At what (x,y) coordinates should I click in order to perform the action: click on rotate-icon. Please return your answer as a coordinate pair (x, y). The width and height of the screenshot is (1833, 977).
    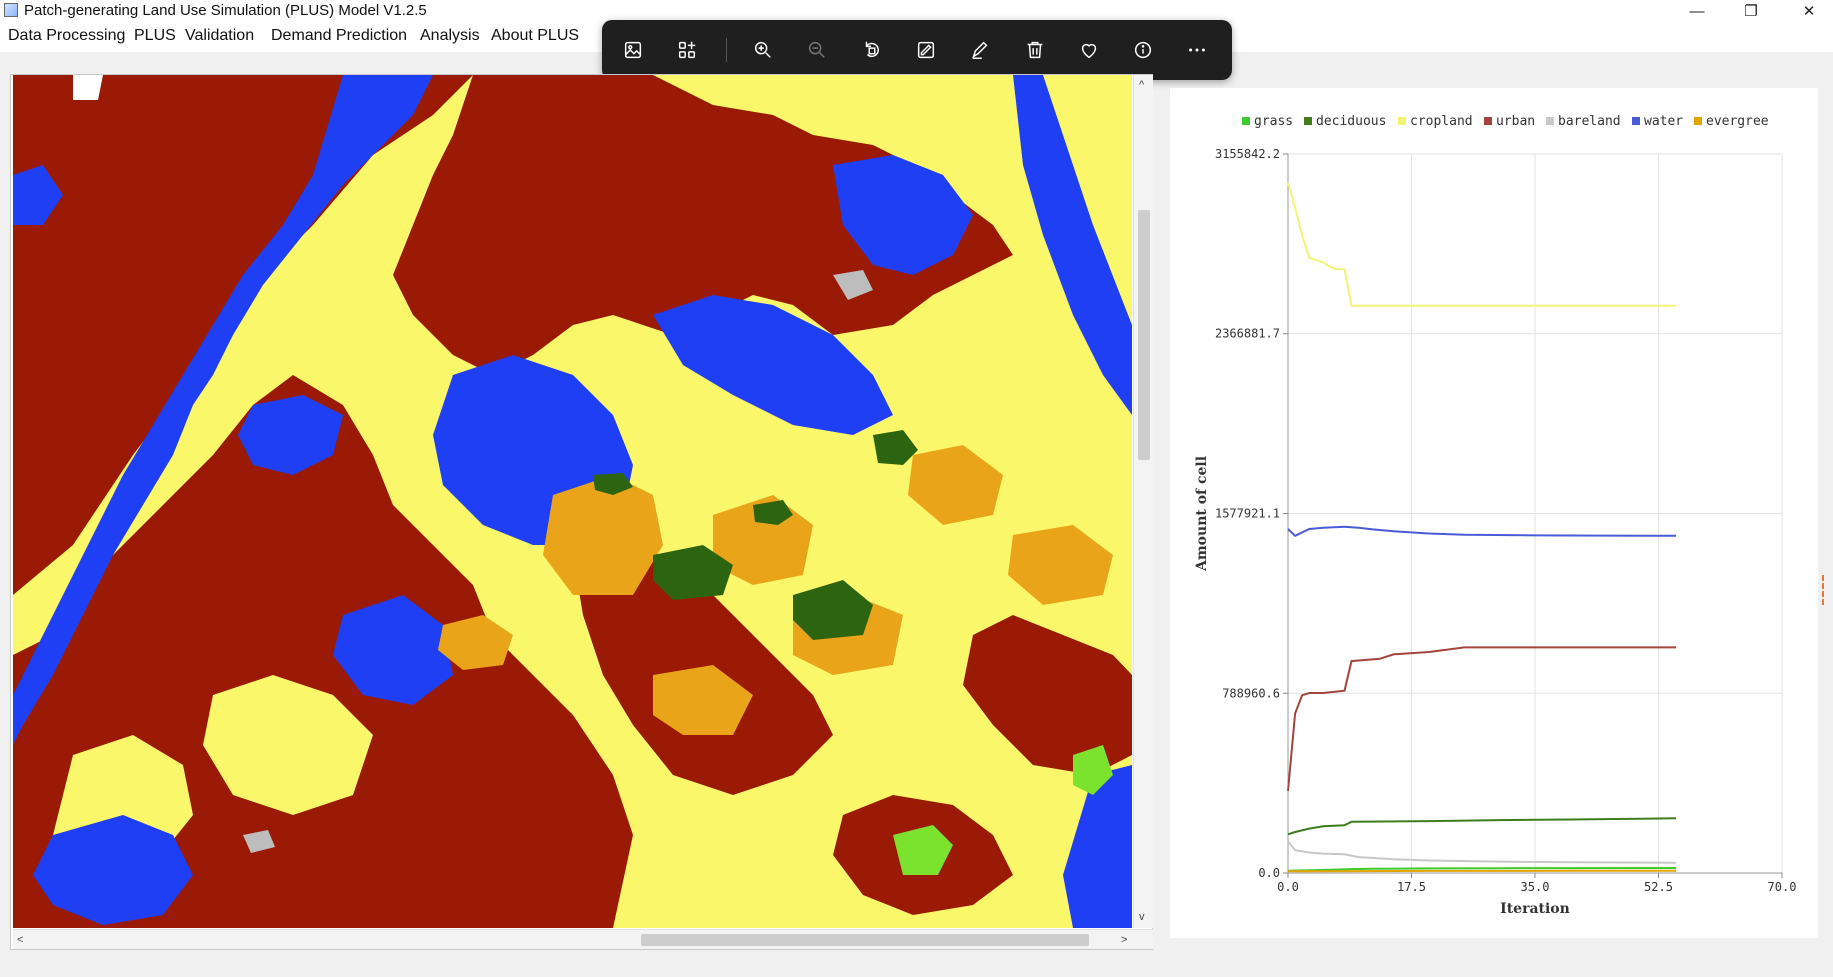
    Looking at the image, I should click on (872, 50).